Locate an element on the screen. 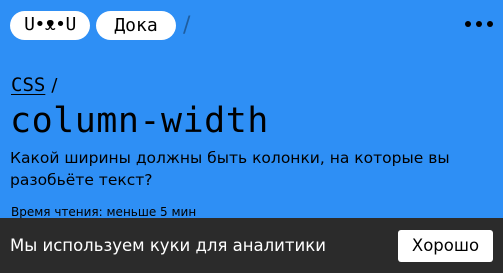  site-header: U•ᴥ•U Дока / is located at coordinates (100, 25).